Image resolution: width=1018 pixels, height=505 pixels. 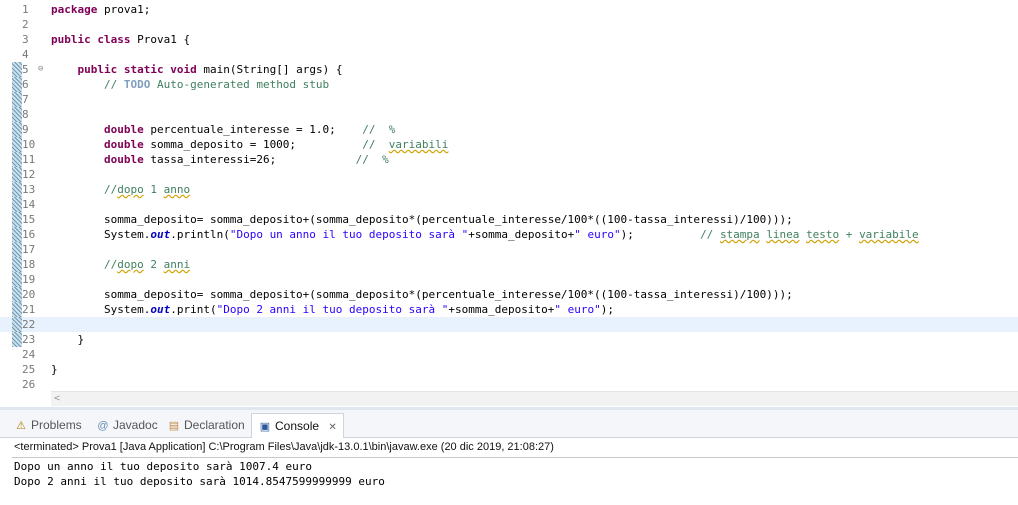 What do you see at coordinates (29, 339) in the screenshot?
I see `line-number: 23` at bounding box center [29, 339].